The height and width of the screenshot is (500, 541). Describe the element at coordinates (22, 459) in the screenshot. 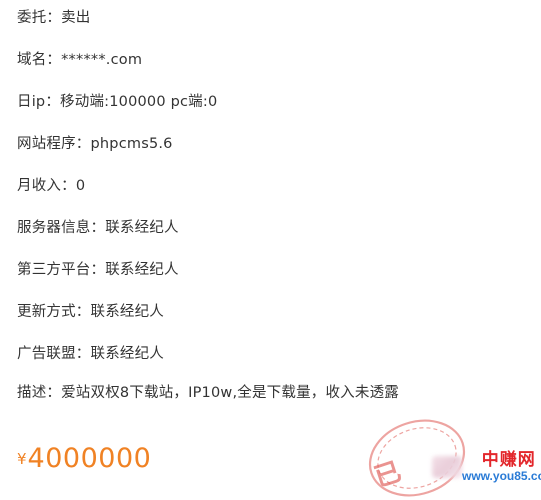

I see `currency-symbol: ¥` at that location.